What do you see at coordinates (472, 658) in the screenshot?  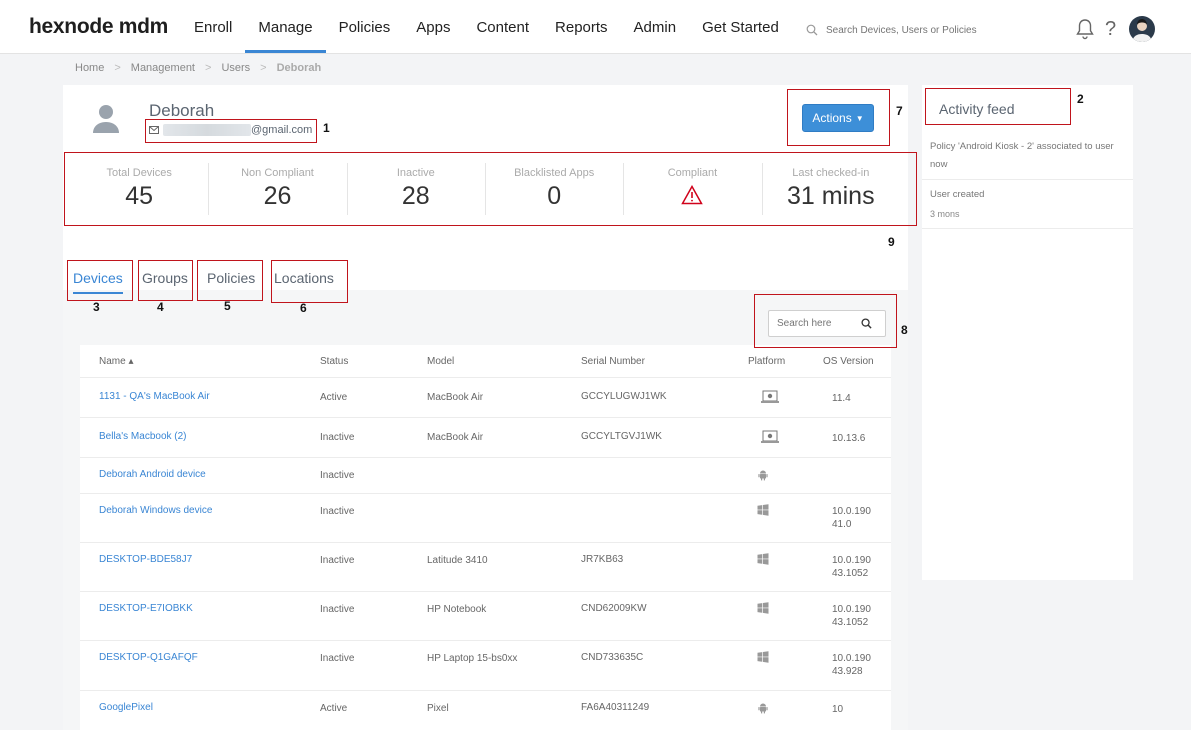 I see `device-model: HP Laptop 15-bs0xx` at bounding box center [472, 658].